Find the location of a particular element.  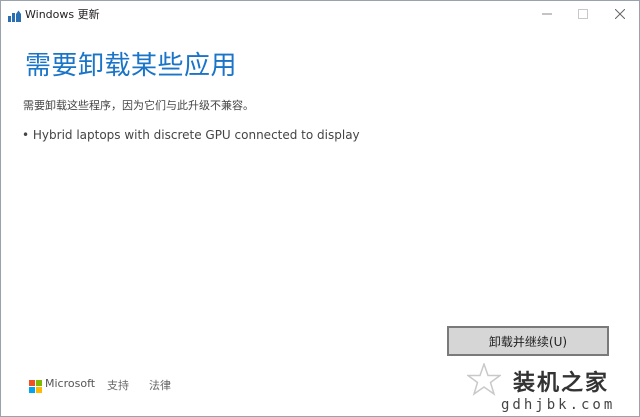

page-title: 需要卸载某些应用 is located at coordinates (131, 66).